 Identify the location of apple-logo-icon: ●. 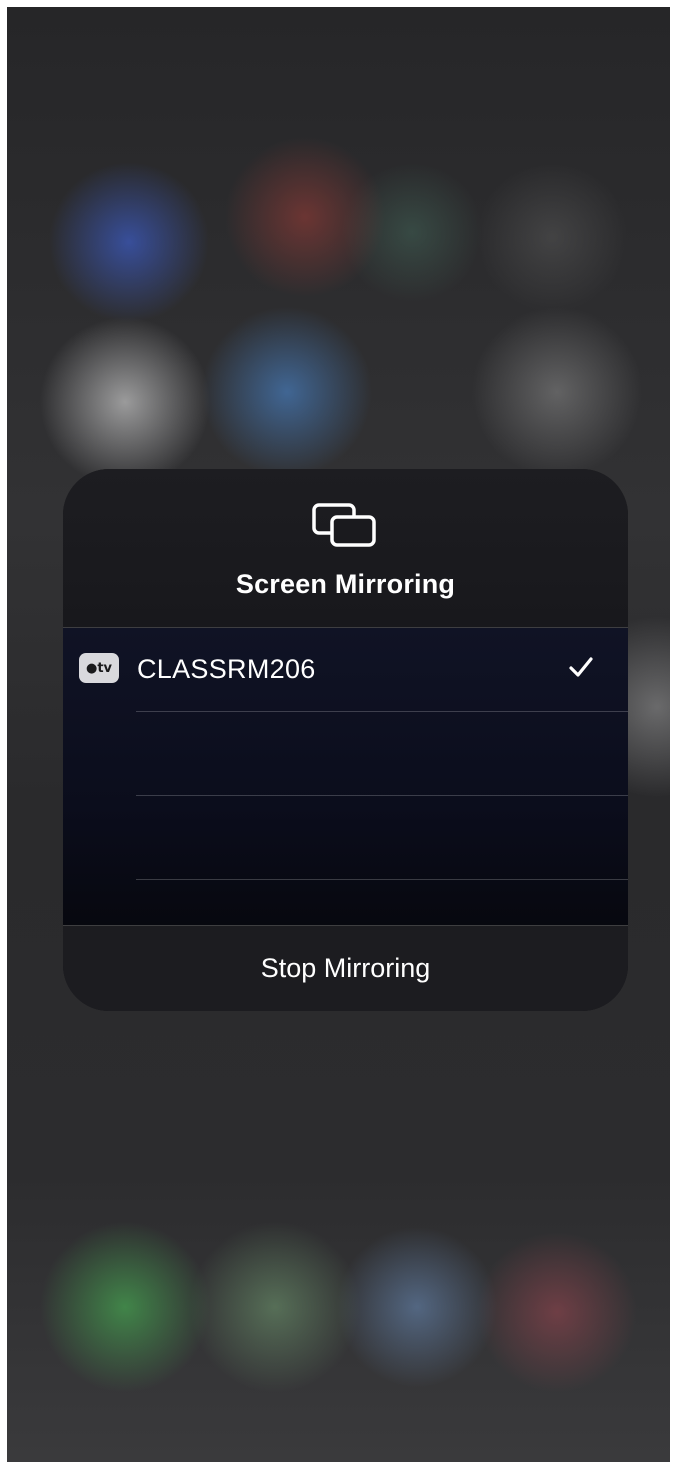
(91, 668).